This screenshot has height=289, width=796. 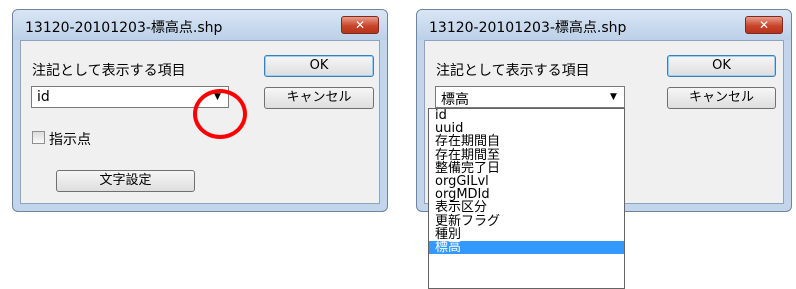 I want to click on dropdown-option: 存在期間自, so click(x=526, y=141).